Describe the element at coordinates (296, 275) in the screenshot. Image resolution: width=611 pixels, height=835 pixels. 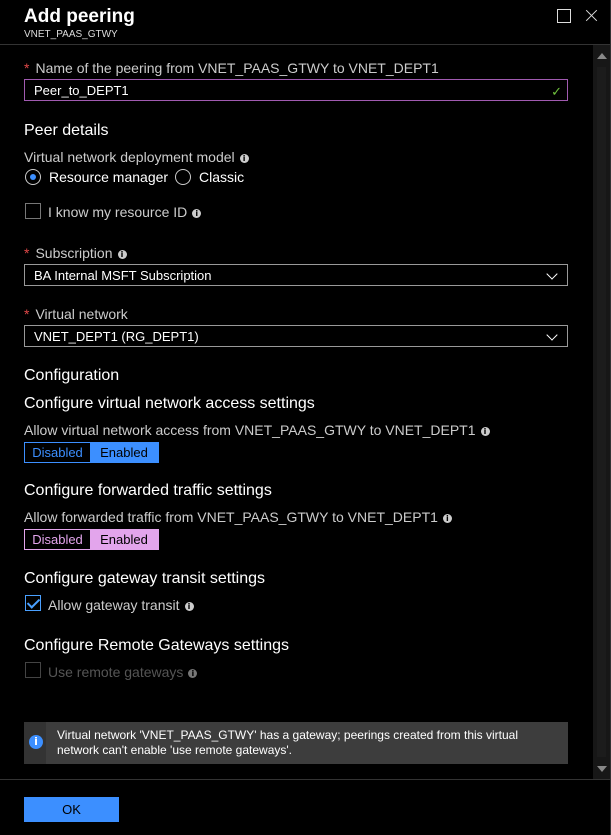
I see `subscription-dropdown: BA Internal MSFT Subscription` at that location.